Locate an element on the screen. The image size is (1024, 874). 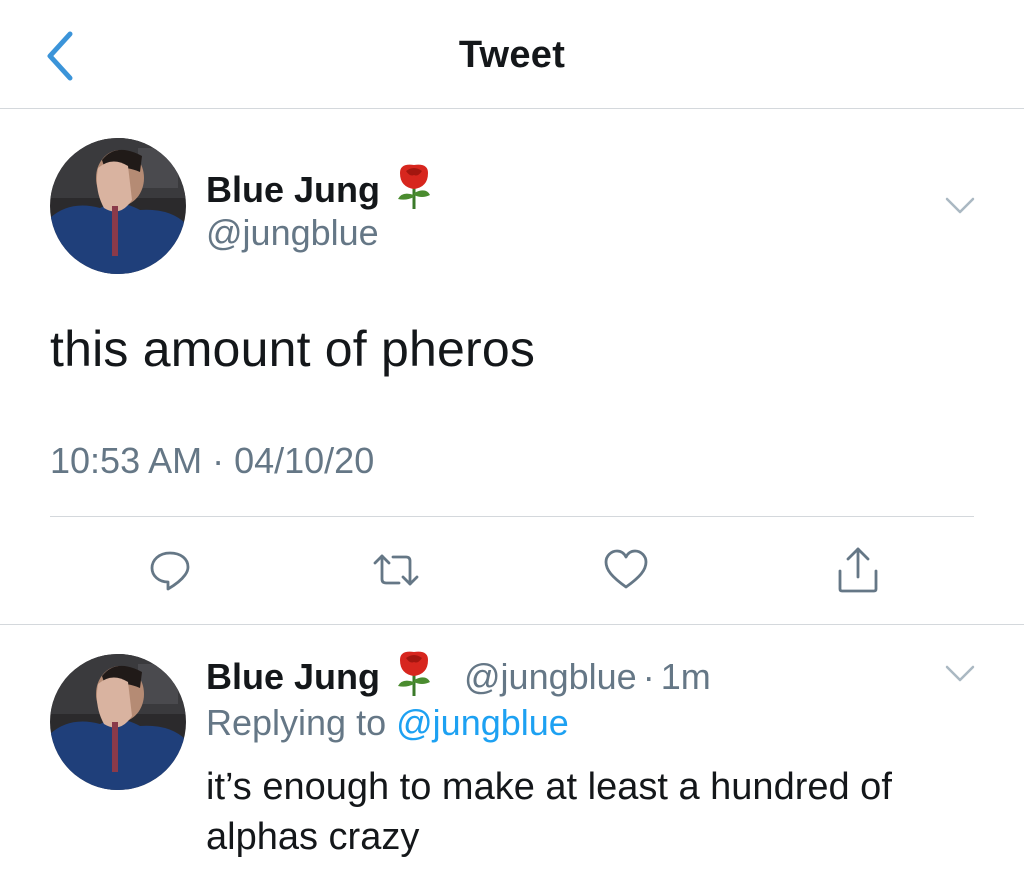
replying-to-line: Replying to @jungblue is located at coordinates (387, 723).